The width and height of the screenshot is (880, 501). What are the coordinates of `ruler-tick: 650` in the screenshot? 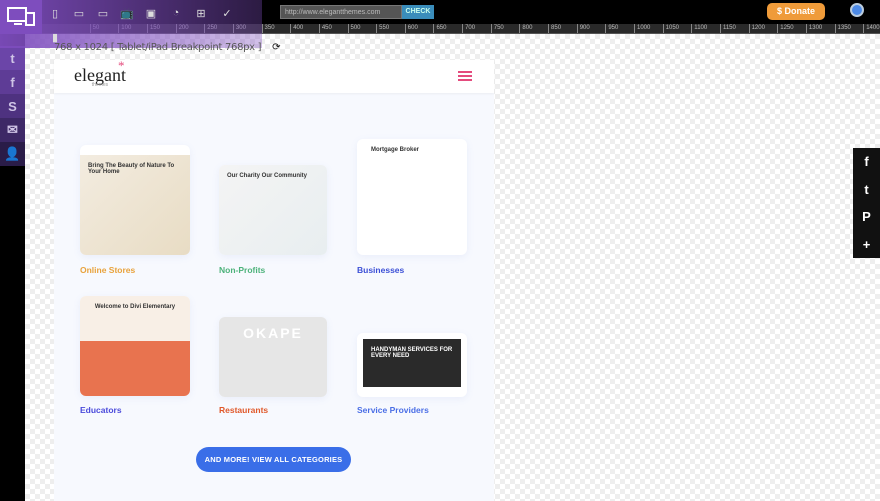 It's located at (439, 28).